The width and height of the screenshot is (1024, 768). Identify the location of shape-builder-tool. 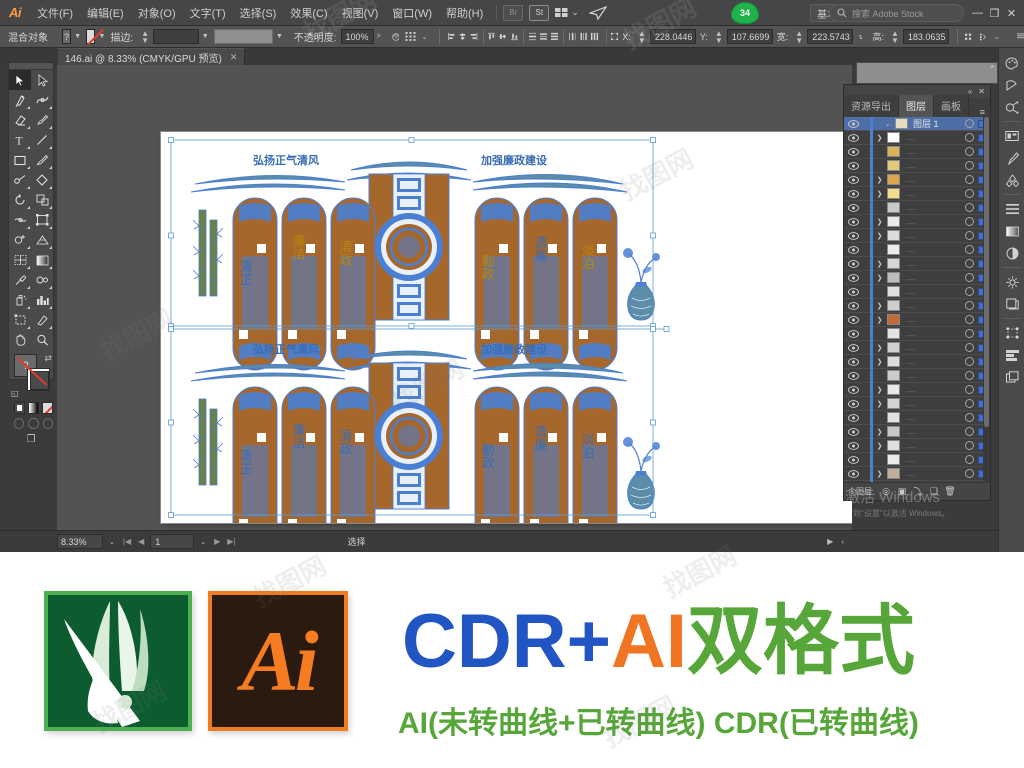
(20, 240).